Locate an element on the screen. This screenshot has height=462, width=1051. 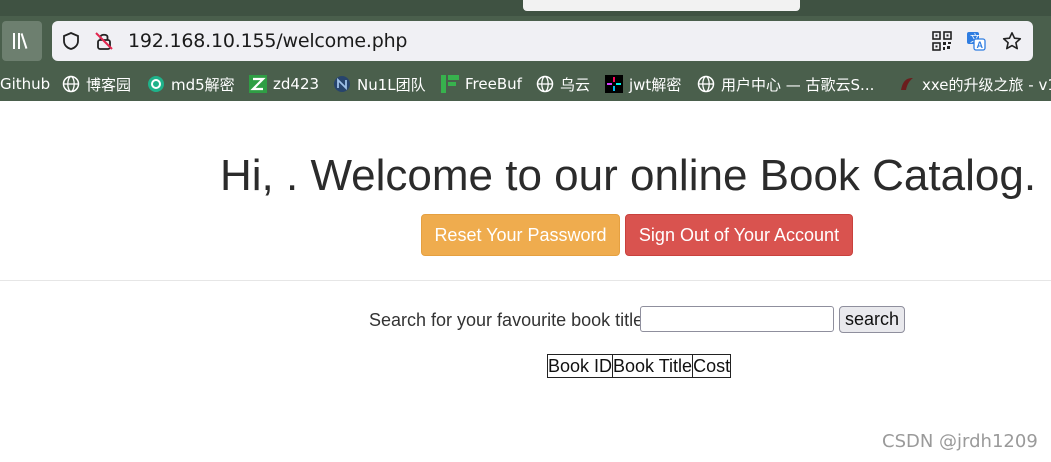
sign-out-button: Sign Out of Your Account is located at coordinates (739, 235).